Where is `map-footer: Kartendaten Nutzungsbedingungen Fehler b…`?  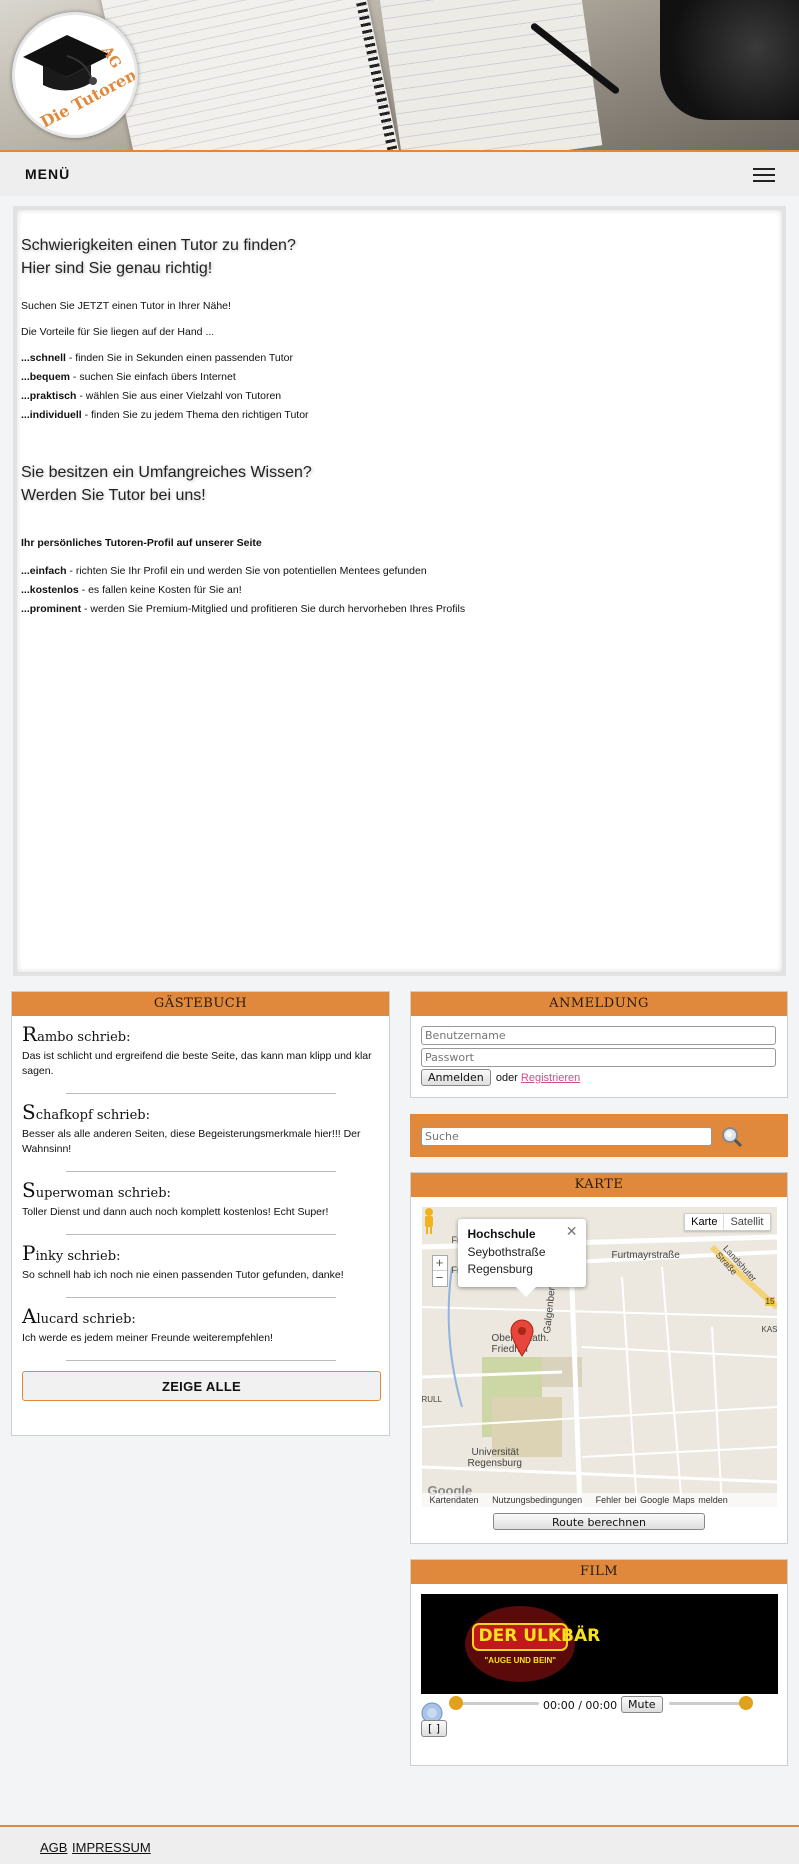 map-footer: Kartendaten Nutzungsbedingungen Fehler b… is located at coordinates (599, 1500).